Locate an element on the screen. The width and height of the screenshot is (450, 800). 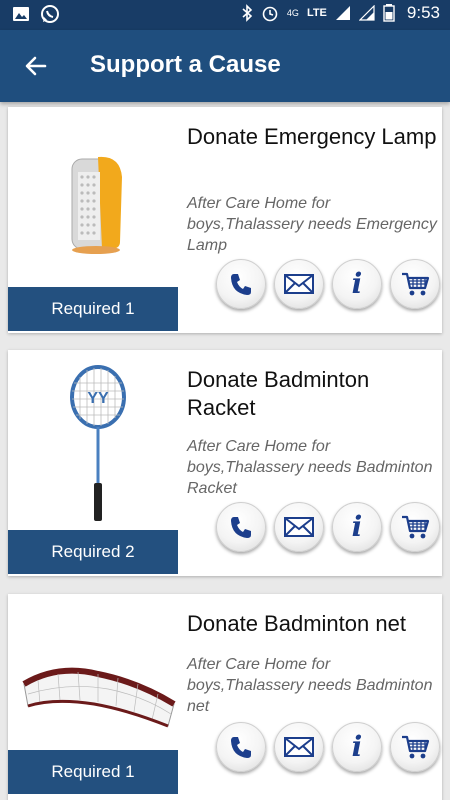
app-bar: Support a Cause is located at coordinates (225, 66).